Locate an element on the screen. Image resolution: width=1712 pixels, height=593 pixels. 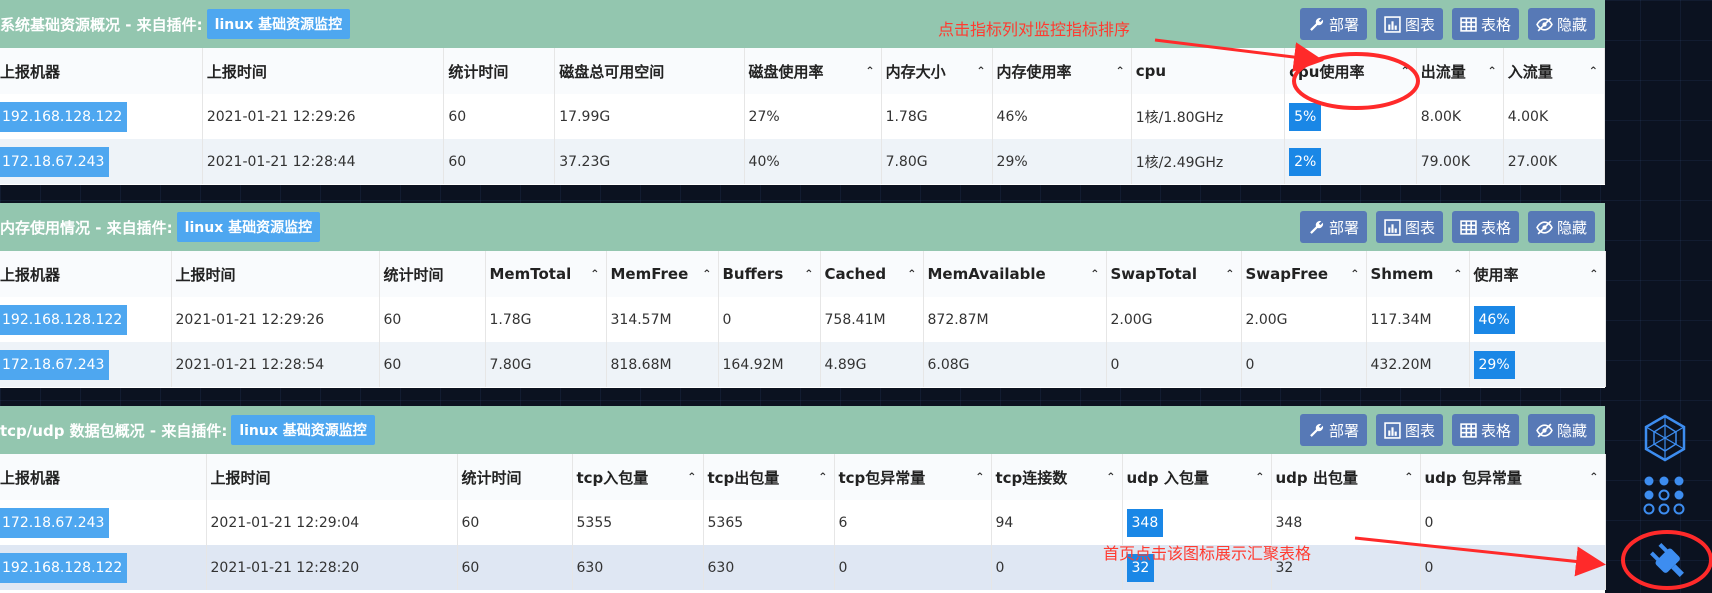
dots-grid-icon is located at coordinates (1665, 495).